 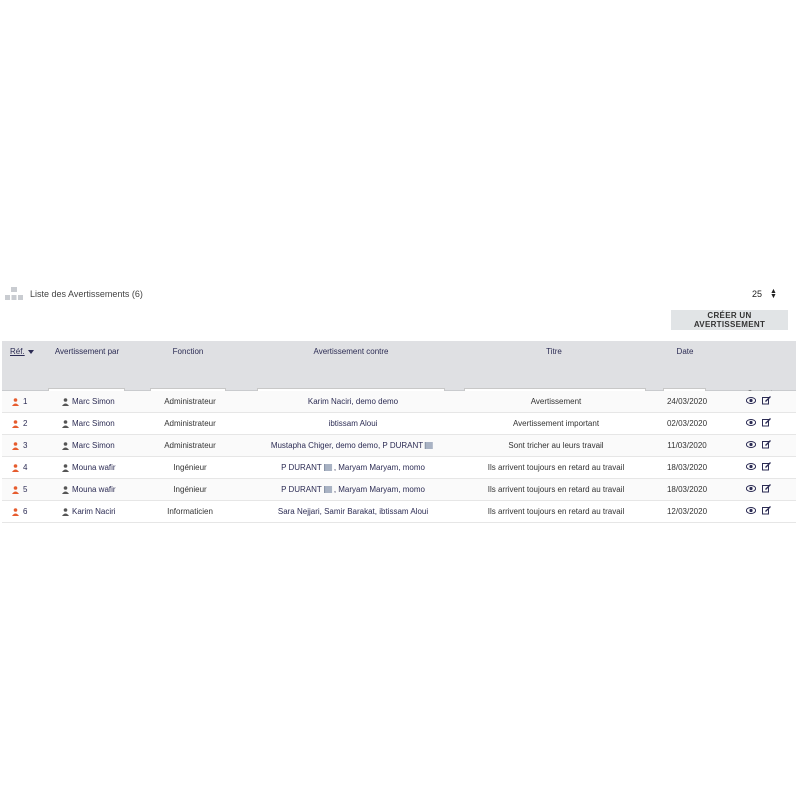 I want to click on column-against: Avertissement contre, so click(x=351, y=351).